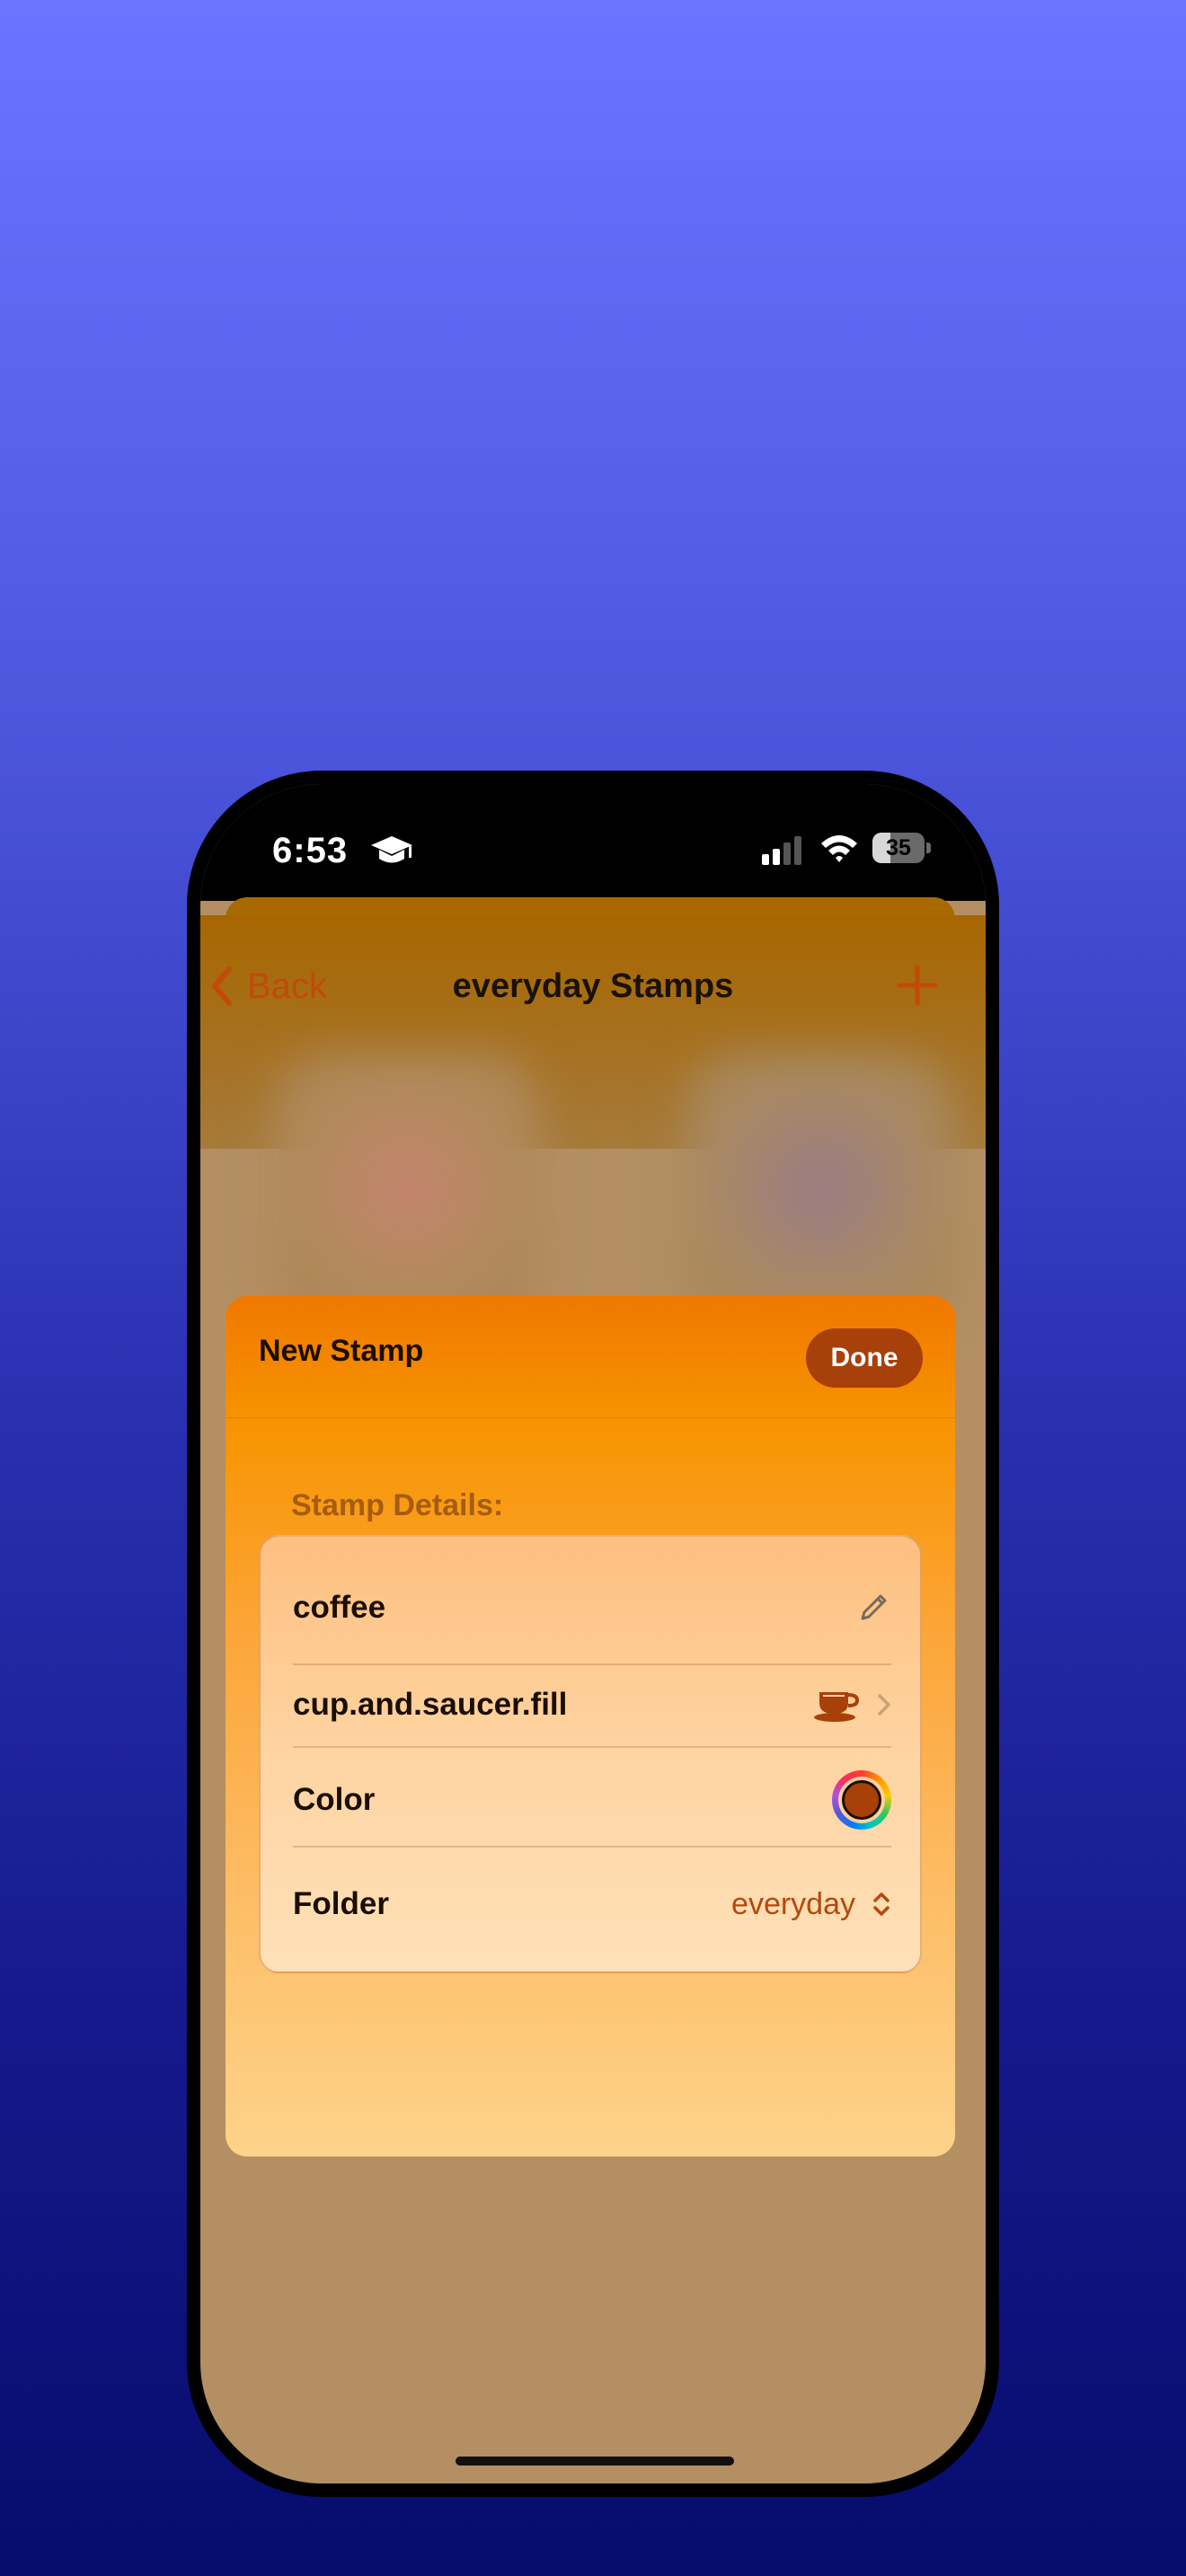 This screenshot has width=1186, height=2576. What do you see at coordinates (310, 850) in the screenshot?
I see `status-time: 6:53` at bounding box center [310, 850].